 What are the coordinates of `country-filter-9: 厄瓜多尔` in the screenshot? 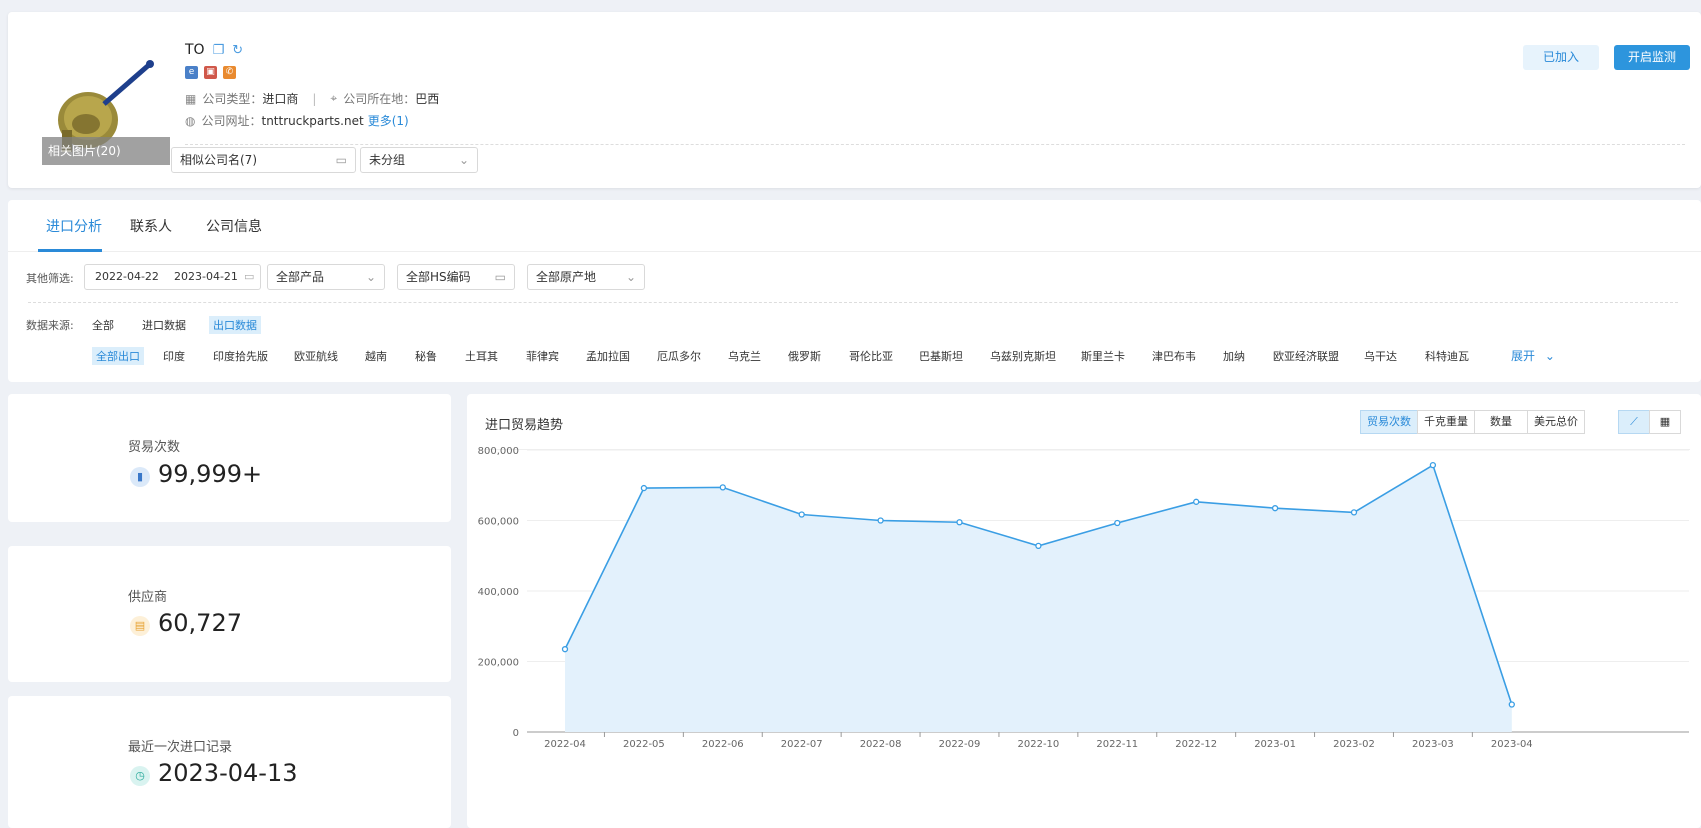 It's located at (679, 356).